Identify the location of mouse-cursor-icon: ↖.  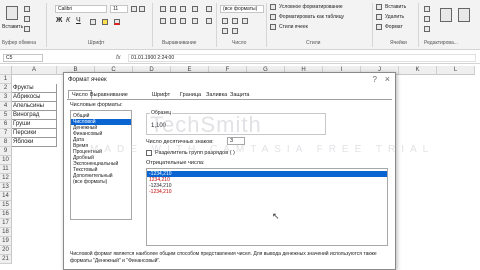
(276, 216).